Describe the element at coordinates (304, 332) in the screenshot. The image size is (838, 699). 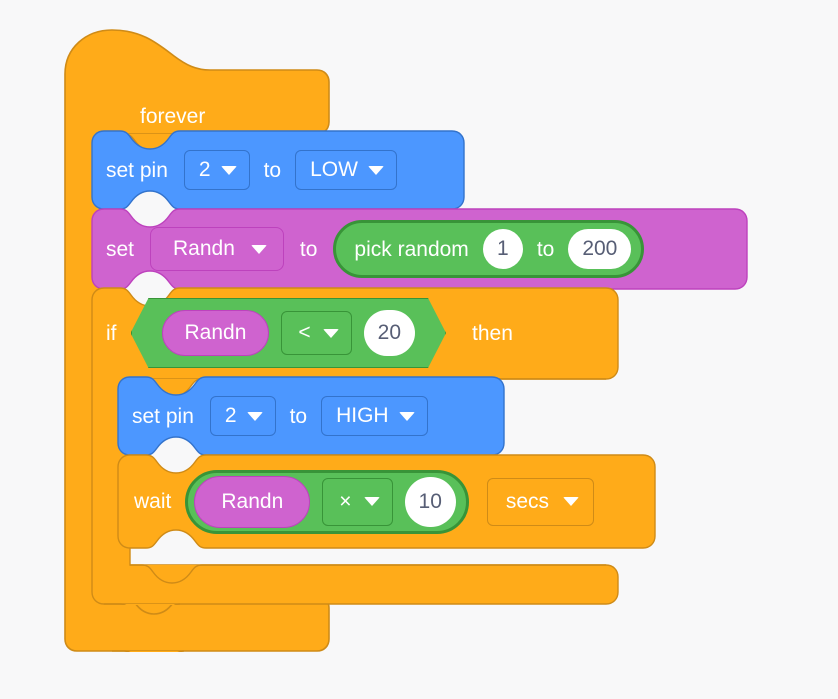
I see `comparison-operator-value: <` at that location.